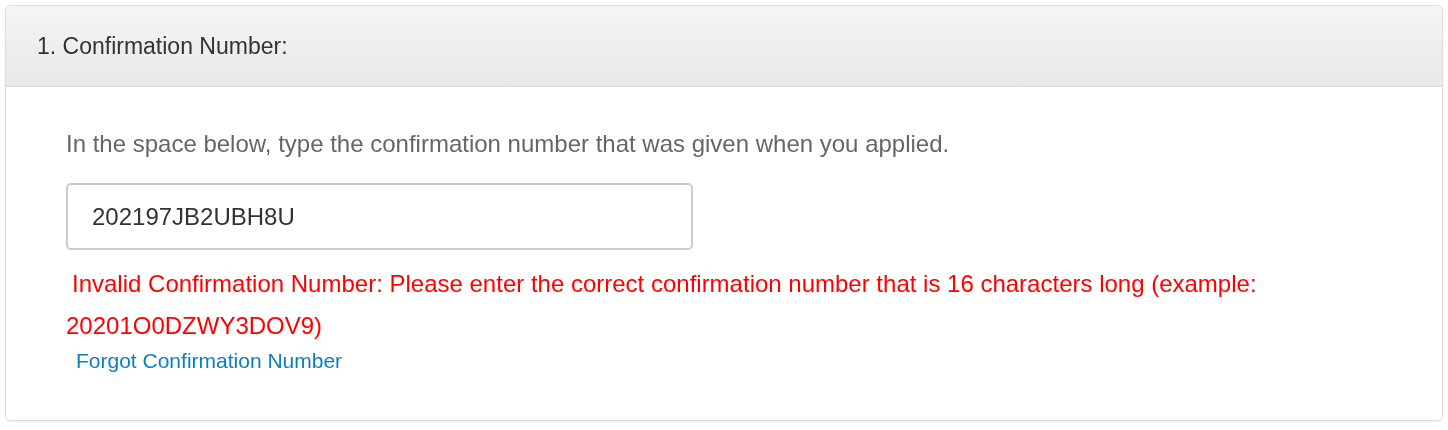 The width and height of the screenshot is (1448, 430). I want to click on error-message: Invalid Confirmation Number: Please enter the correct confirmation number that is 16 characters long (example: 20201O0DZWY3DOV9), so click(662, 305).